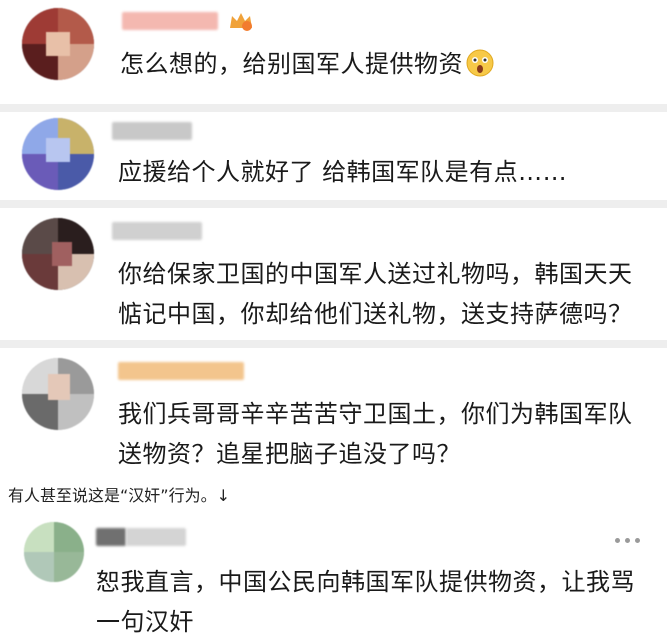  I want to click on shocked-face-emoji-icon, so click(480, 63).